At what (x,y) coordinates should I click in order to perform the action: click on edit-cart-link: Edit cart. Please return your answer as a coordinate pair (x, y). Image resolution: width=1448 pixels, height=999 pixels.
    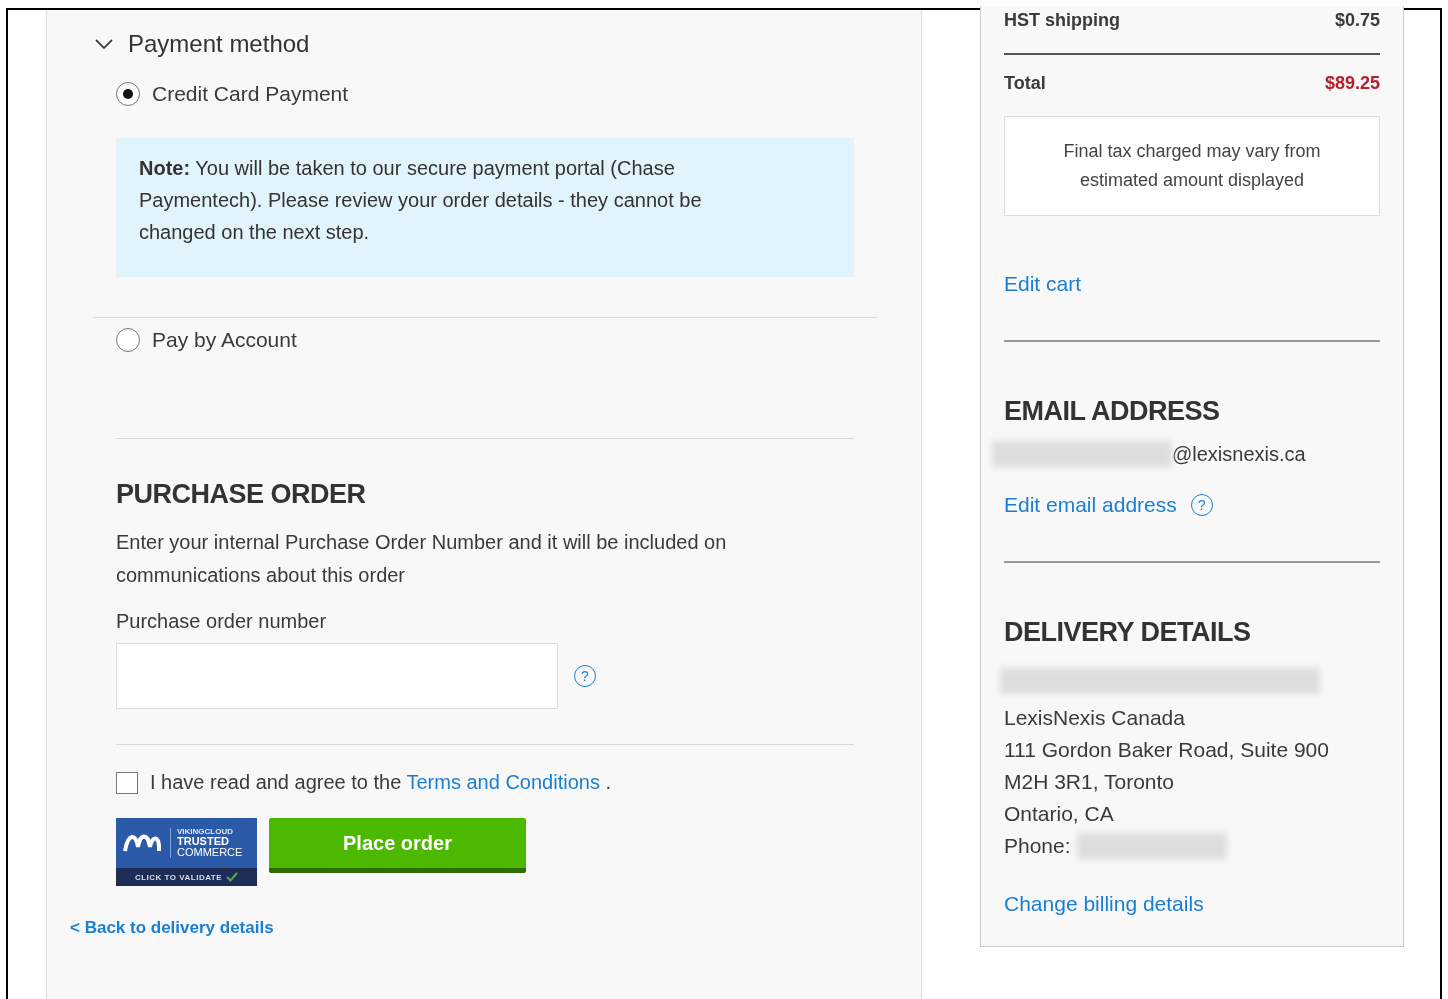
    Looking at the image, I should click on (1043, 284).